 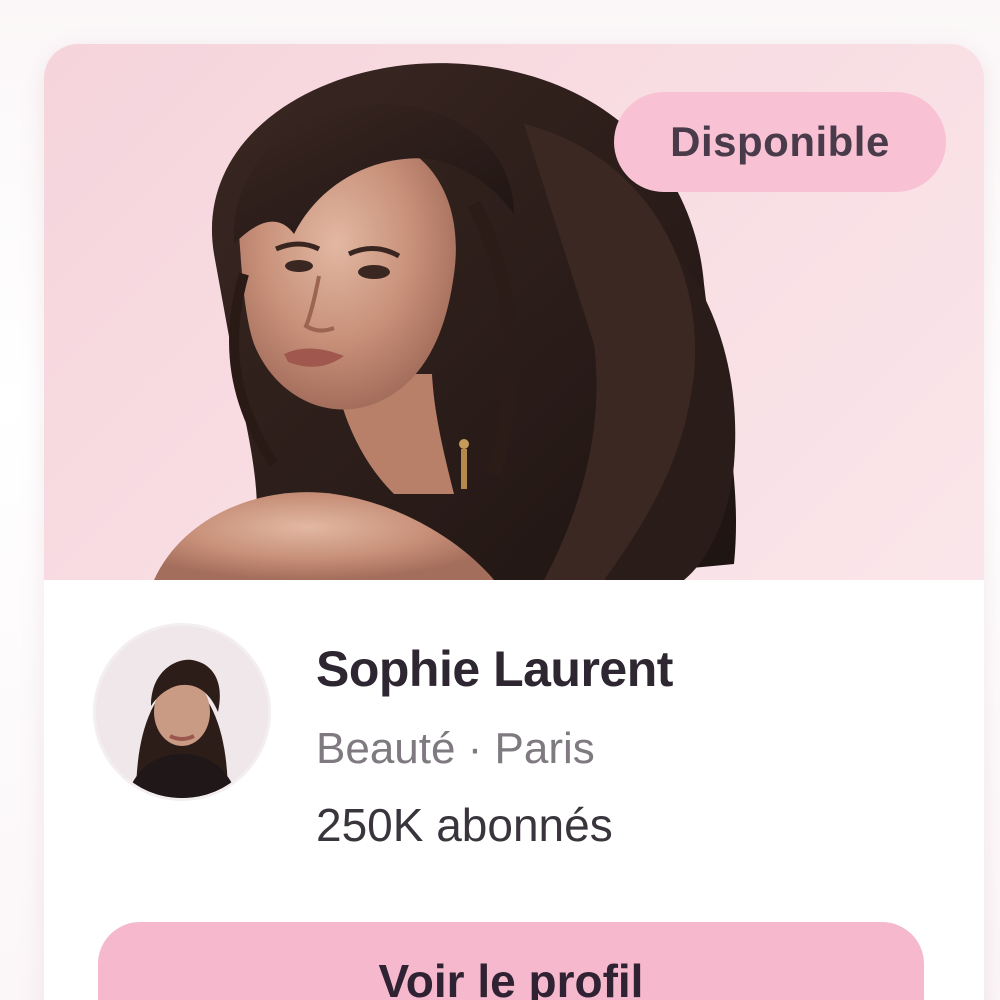 I want to click on followers-count: 250K abonnés, so click(x=464, y=825).